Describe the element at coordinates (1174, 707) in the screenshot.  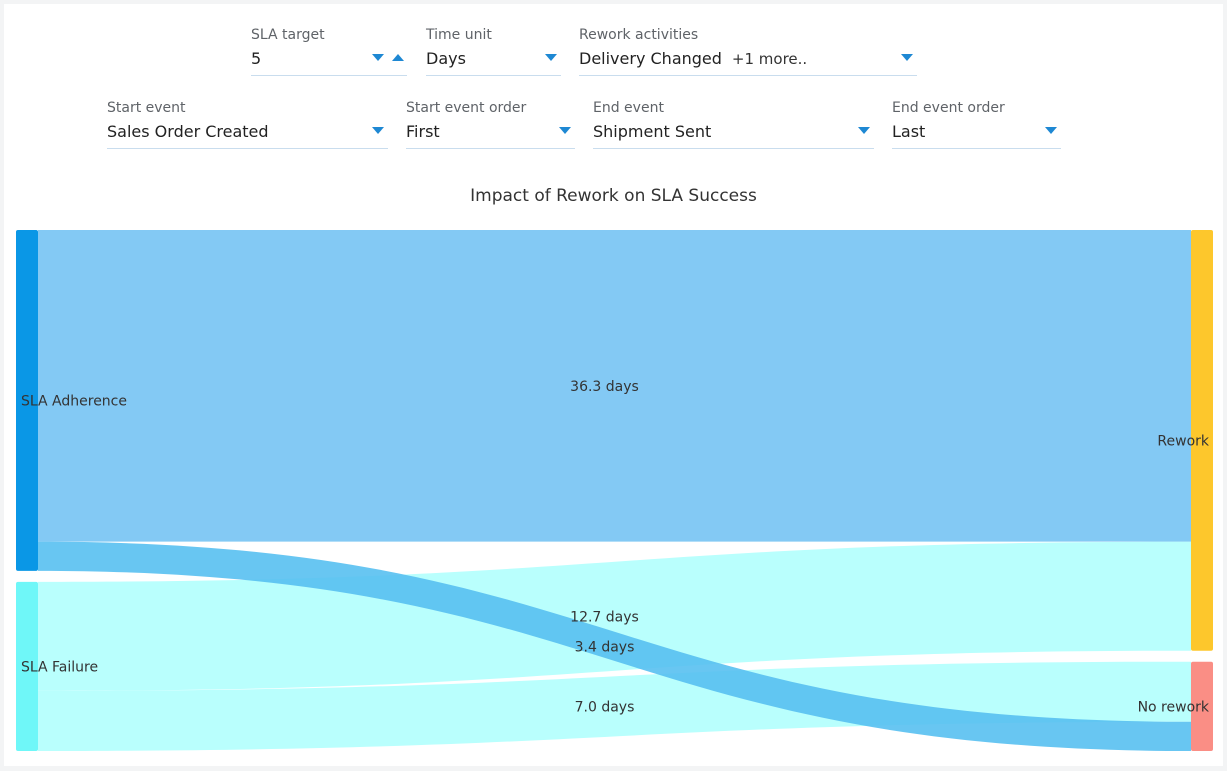
I see `node-label: No rework` at that location.